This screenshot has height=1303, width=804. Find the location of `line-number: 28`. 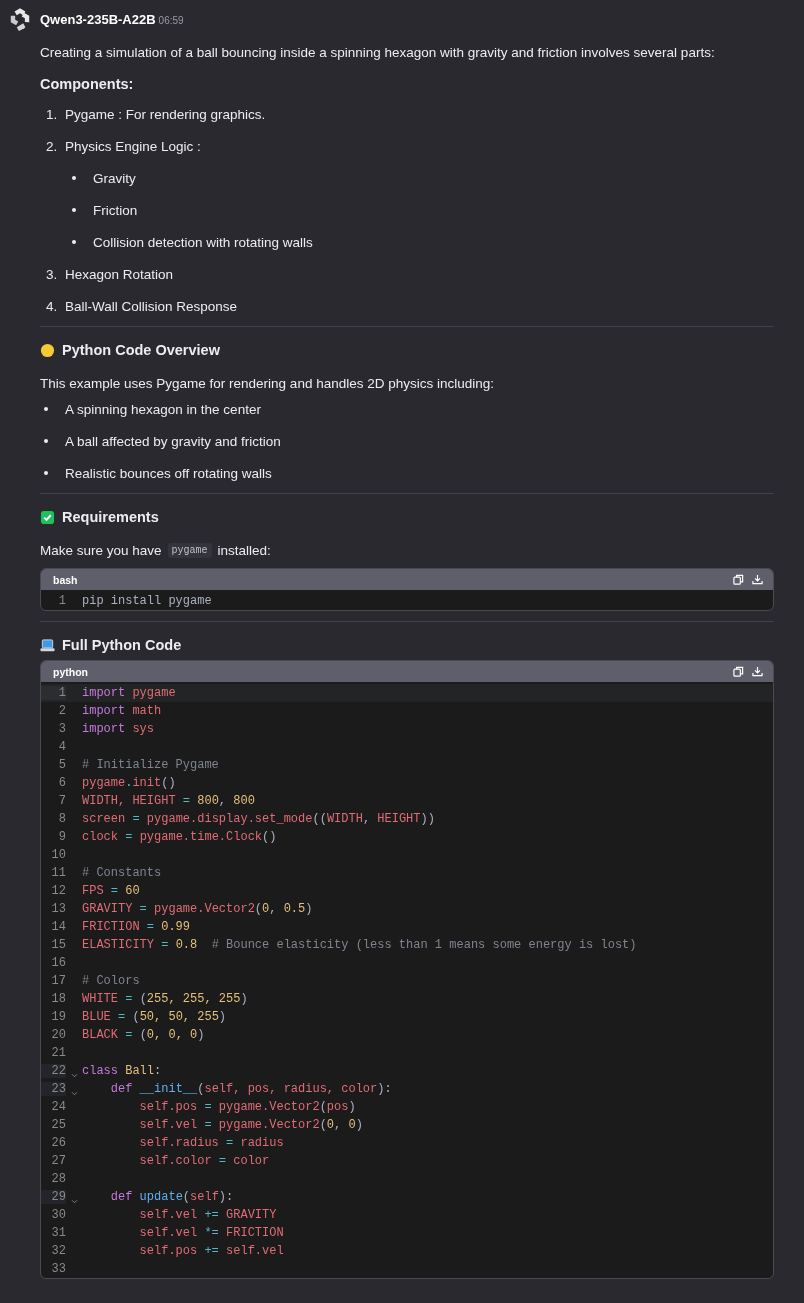

line-number: 28 is located at coordinates (58, 1179).